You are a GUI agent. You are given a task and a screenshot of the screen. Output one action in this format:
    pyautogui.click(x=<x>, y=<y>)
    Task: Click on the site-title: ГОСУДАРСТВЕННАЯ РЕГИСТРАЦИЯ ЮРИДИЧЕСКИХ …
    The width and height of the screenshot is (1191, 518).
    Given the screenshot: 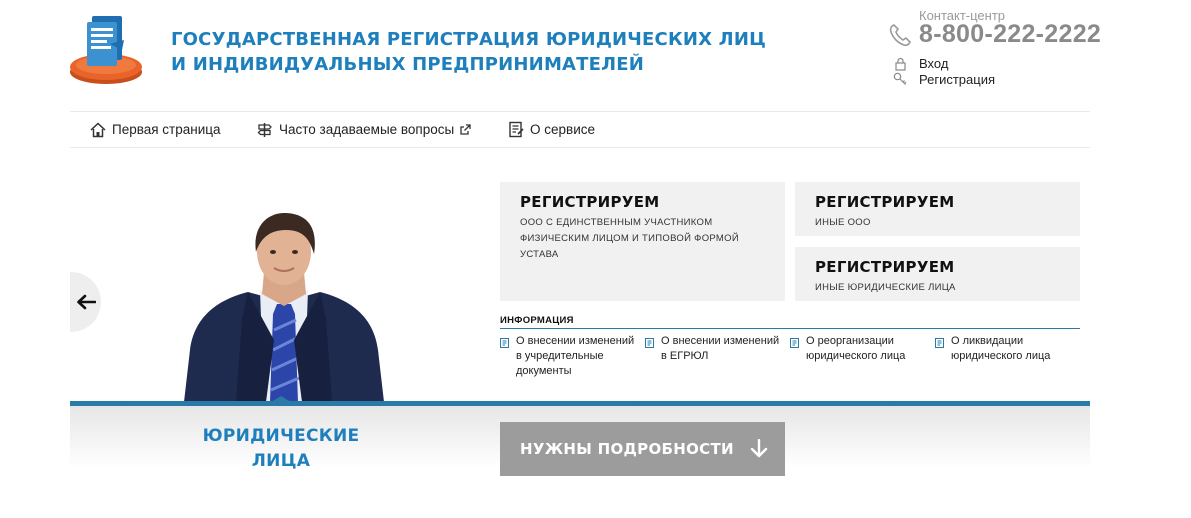 What is the action you would take?
    pyautogui.click(x=468, y=52)
    